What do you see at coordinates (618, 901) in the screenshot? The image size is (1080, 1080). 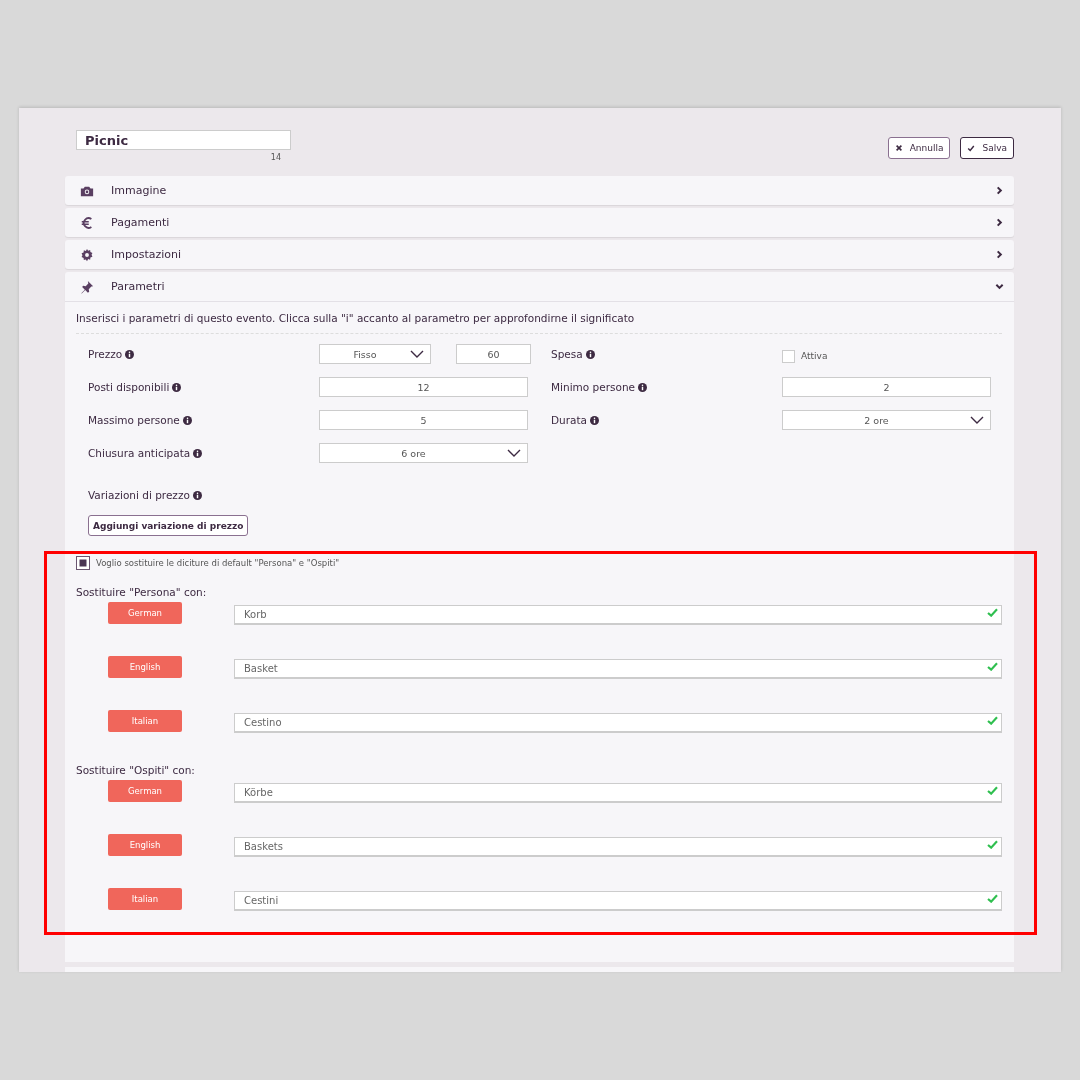 I see `translation-field: Cestini` at bounding box center [618, 901].